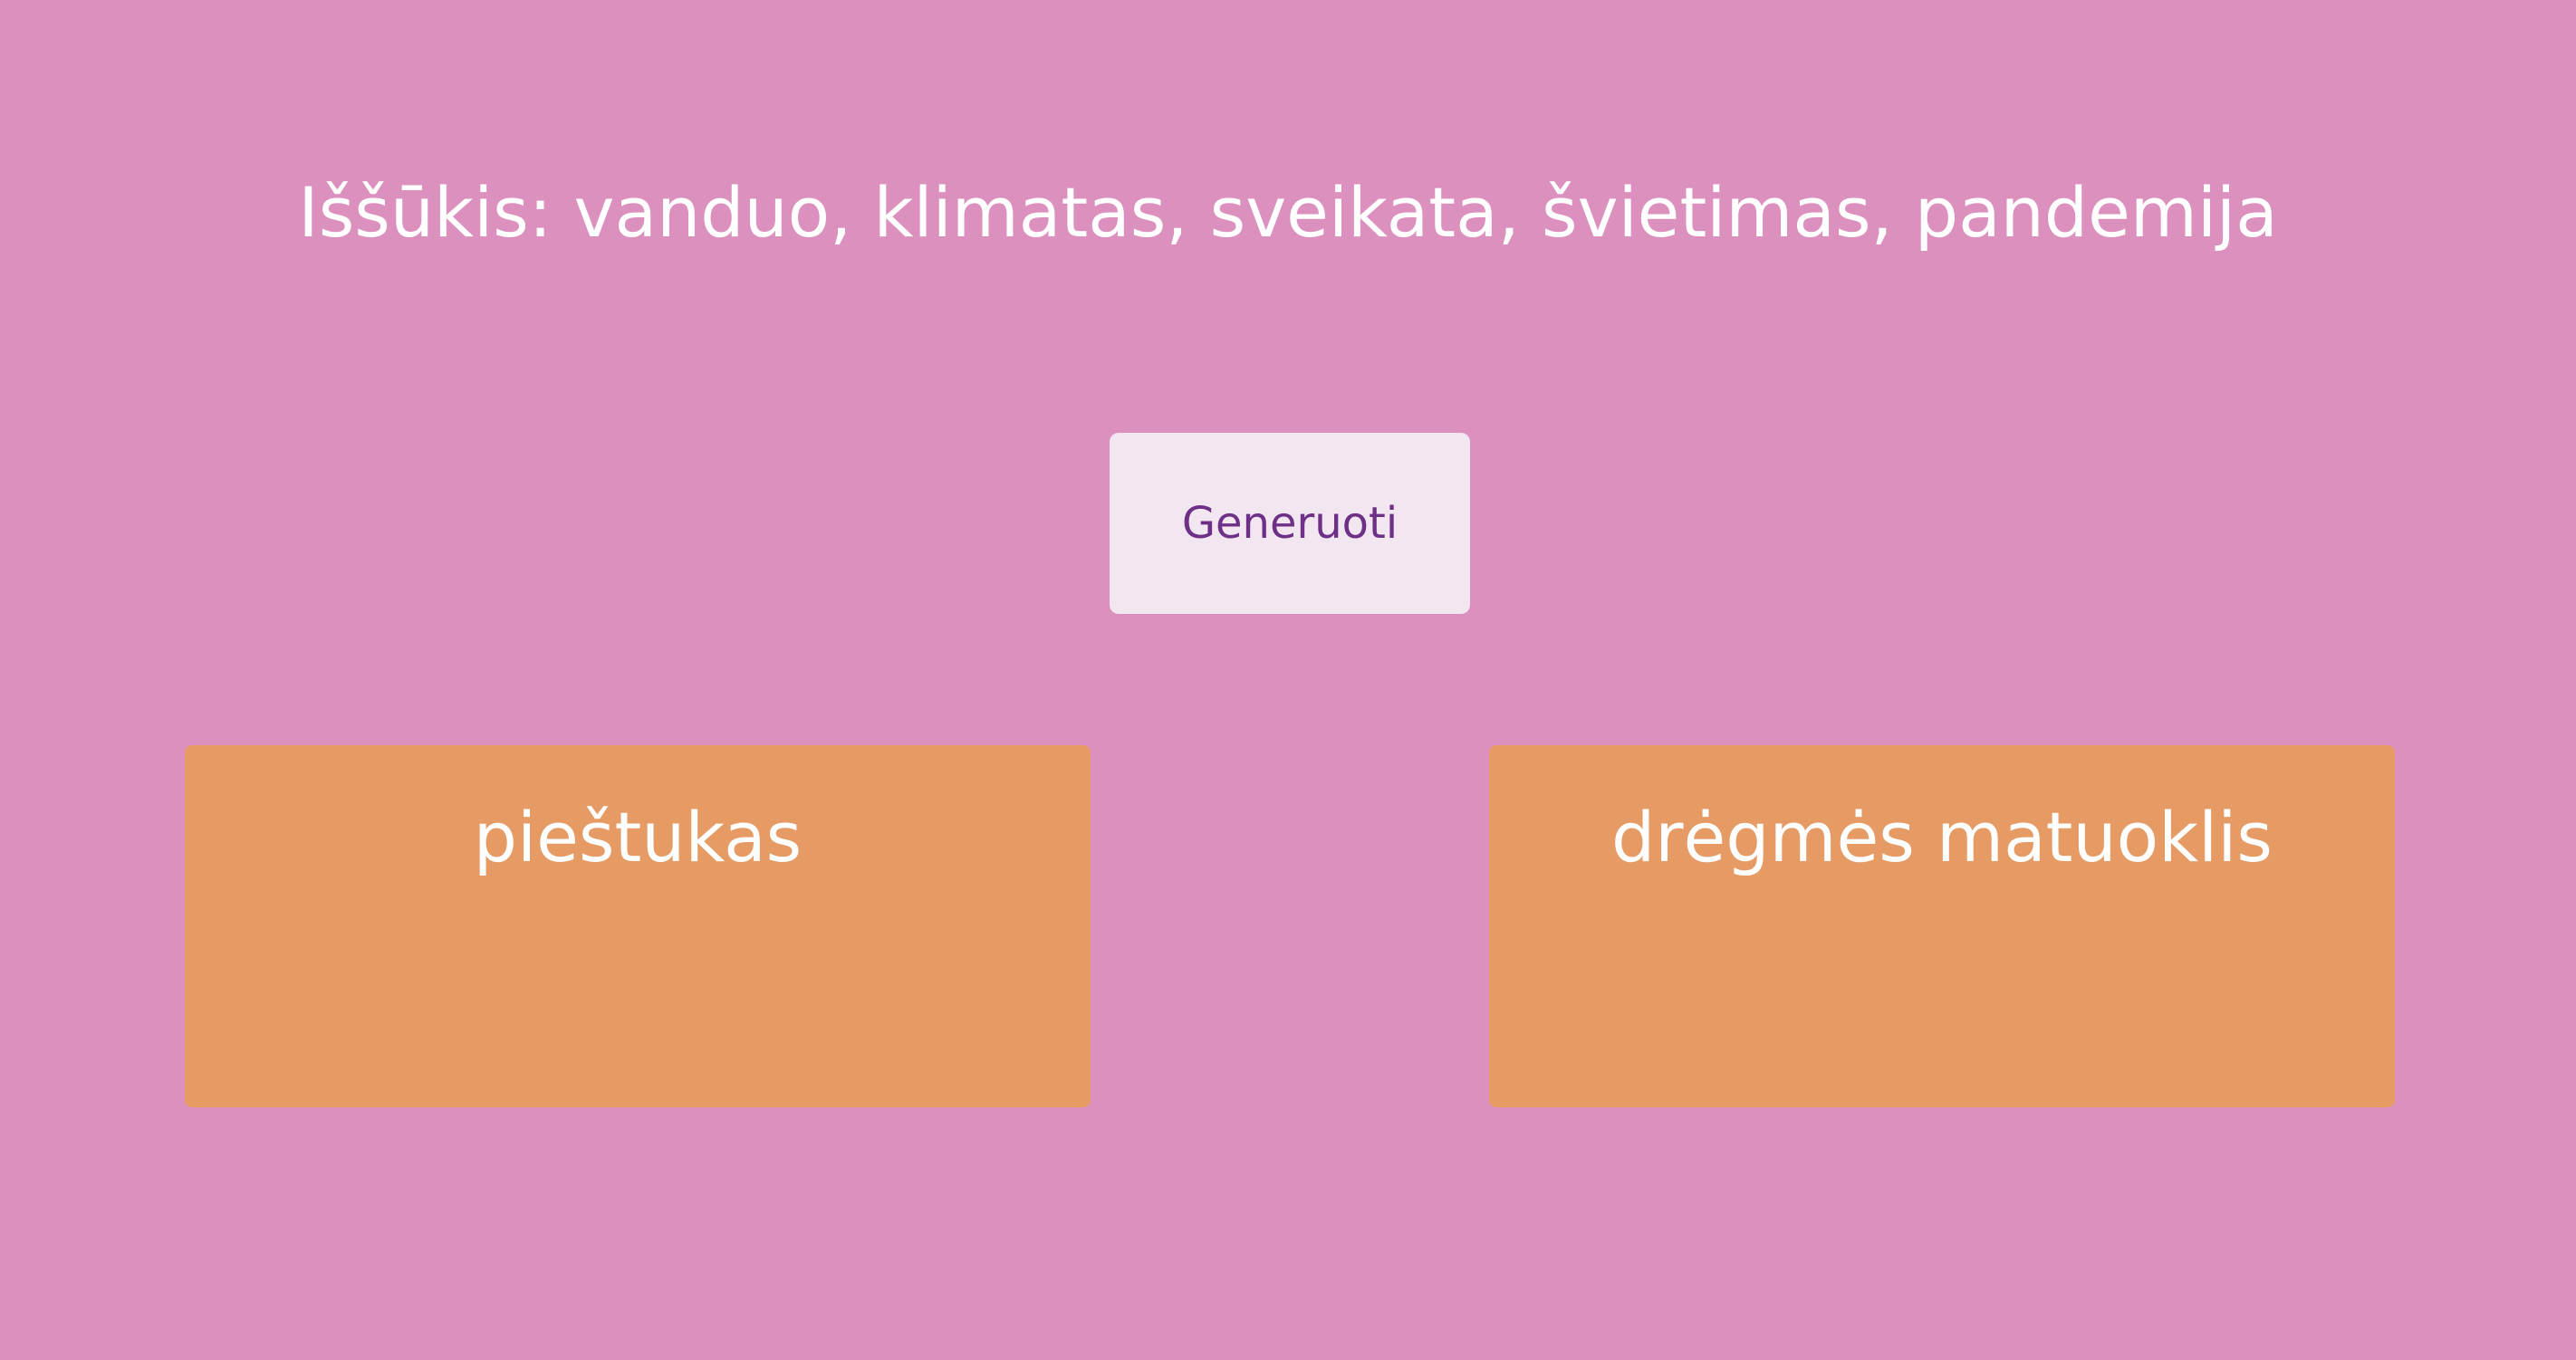  Describe the element at coordinates (1290, 523) in the screenshot. I see `generate-button: Generuoti` at that location.